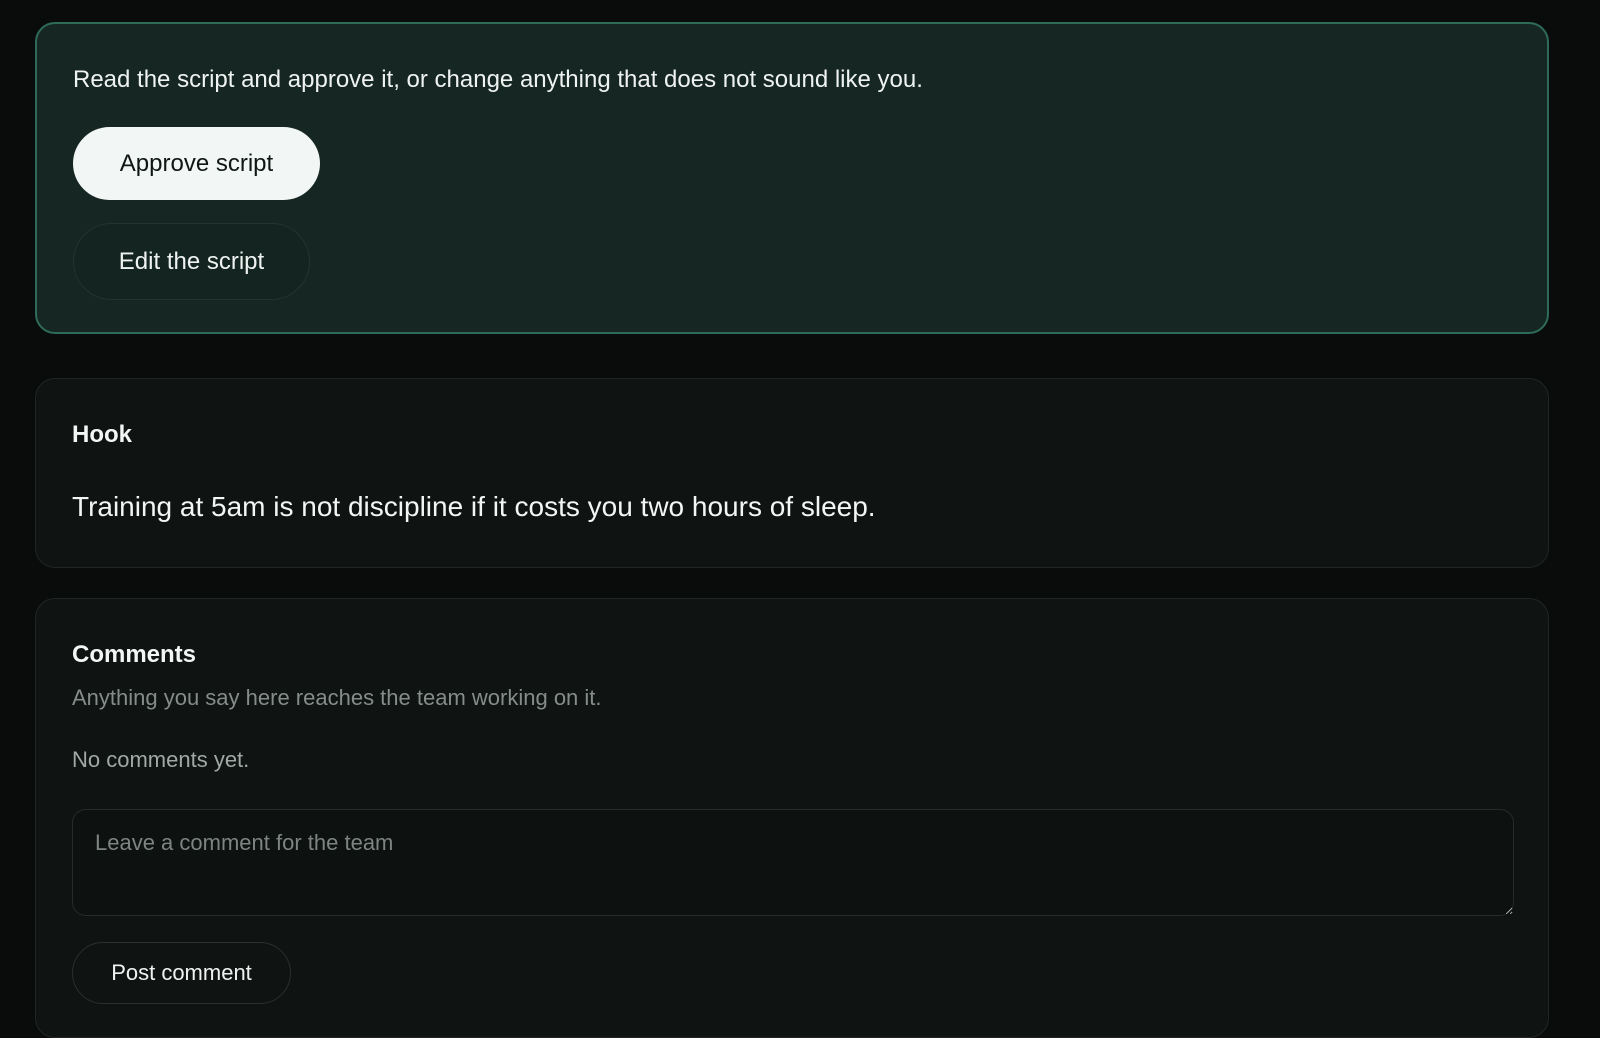  What do you see at coordinates (793, 862) in the screenshot?
I see `comment-input` at bounding box center [793, 862].